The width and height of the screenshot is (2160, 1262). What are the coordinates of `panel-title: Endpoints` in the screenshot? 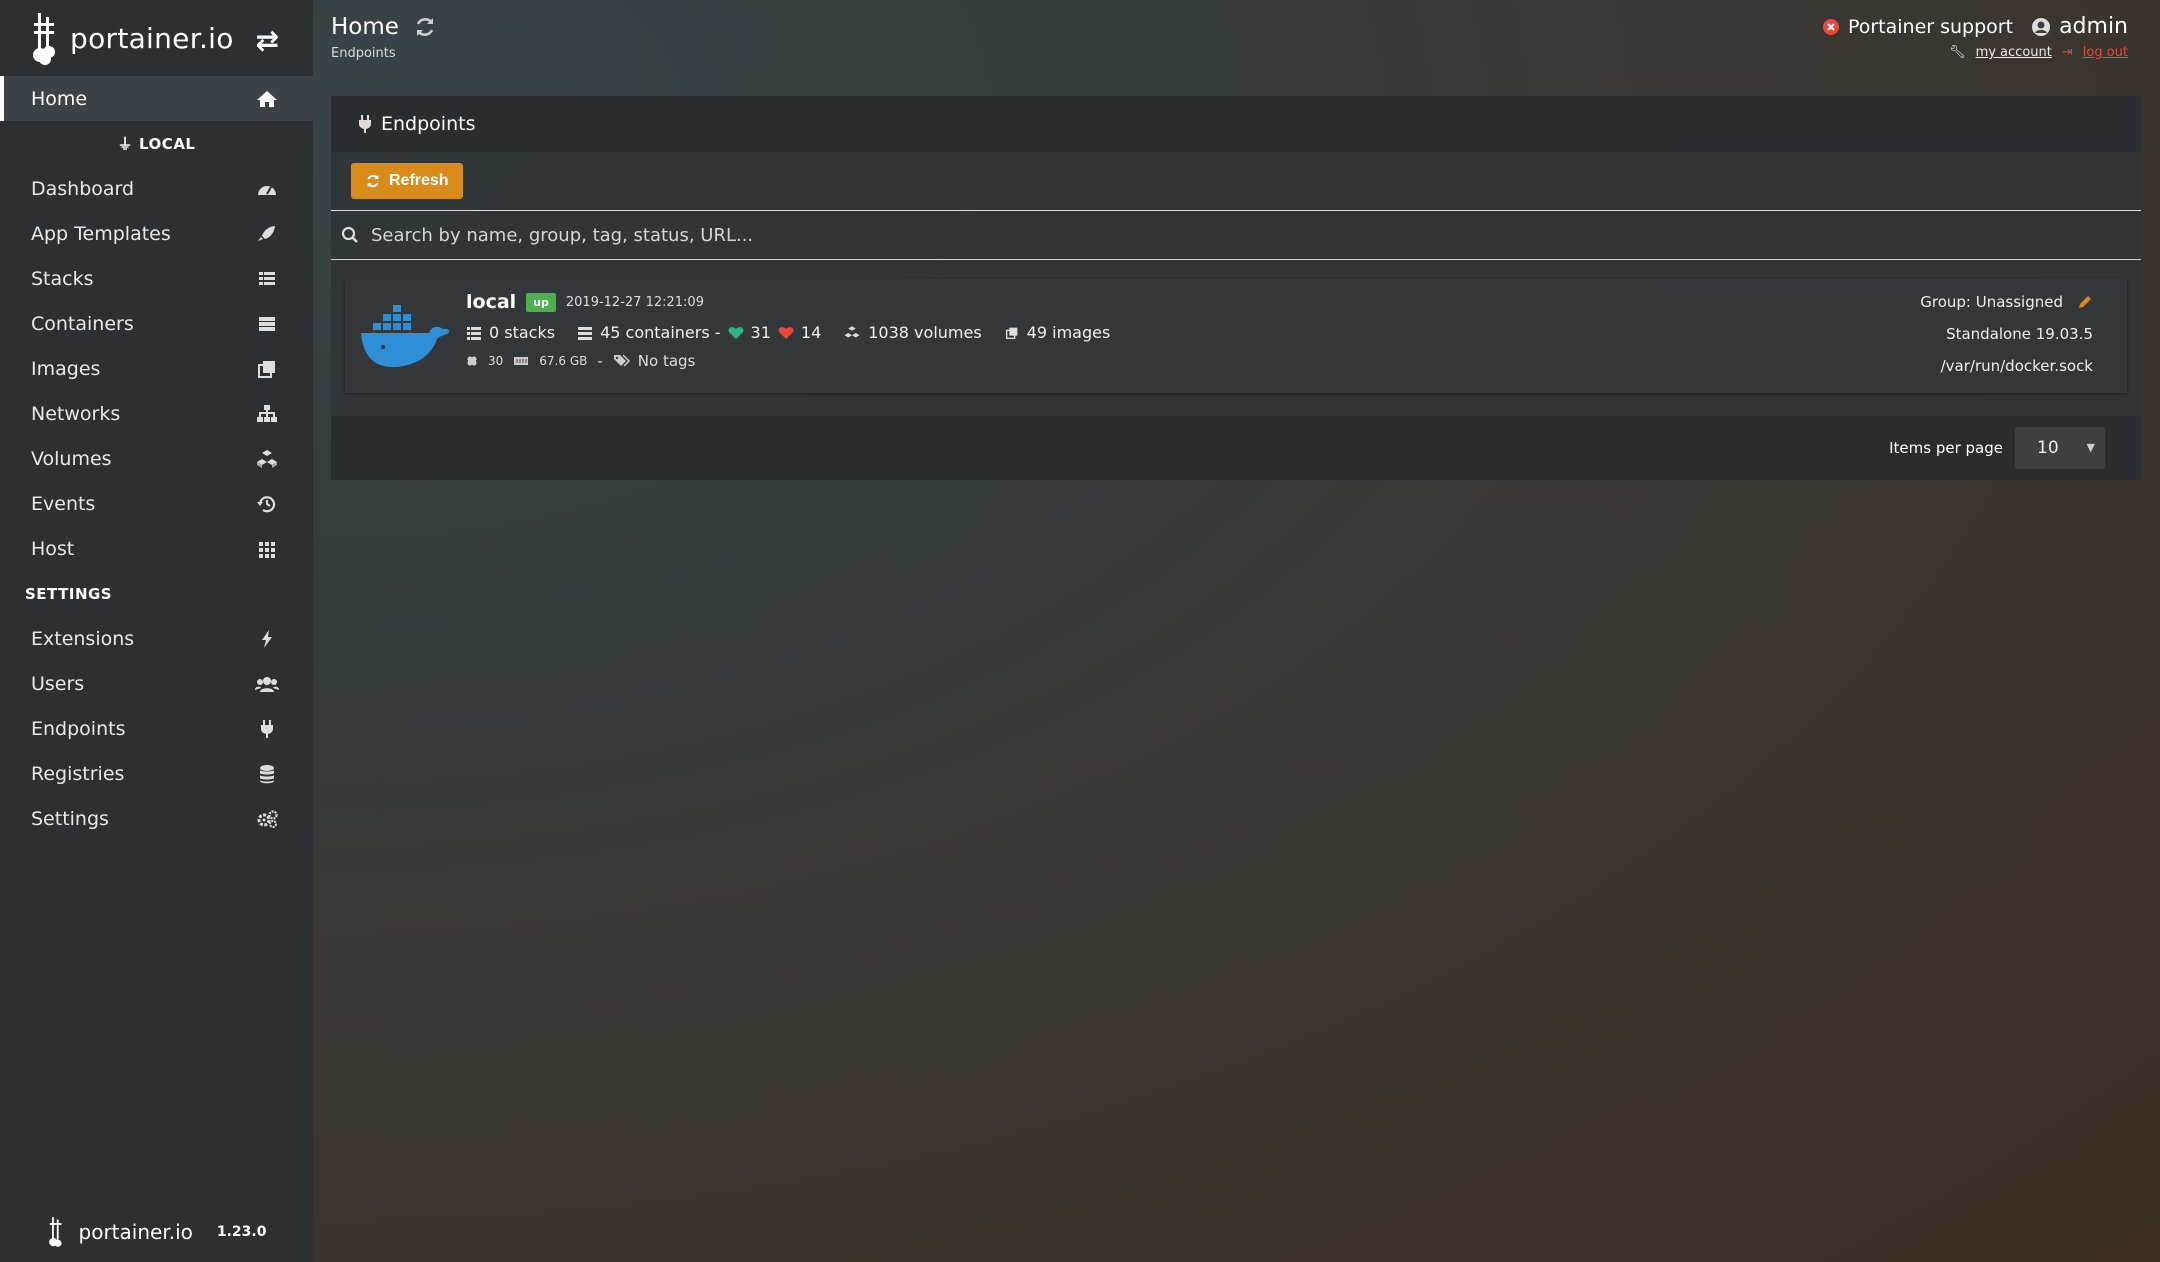 It's located at (428, 124).